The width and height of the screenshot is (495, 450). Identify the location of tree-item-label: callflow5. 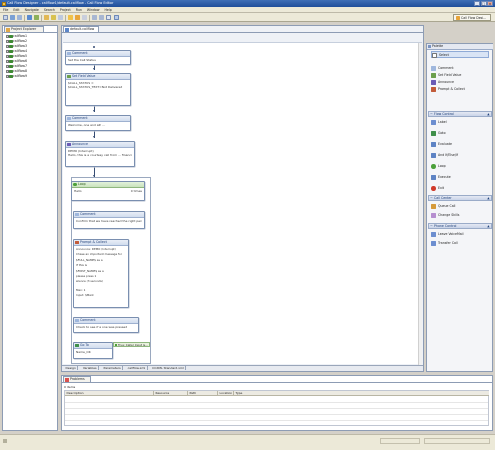
(20, 56).